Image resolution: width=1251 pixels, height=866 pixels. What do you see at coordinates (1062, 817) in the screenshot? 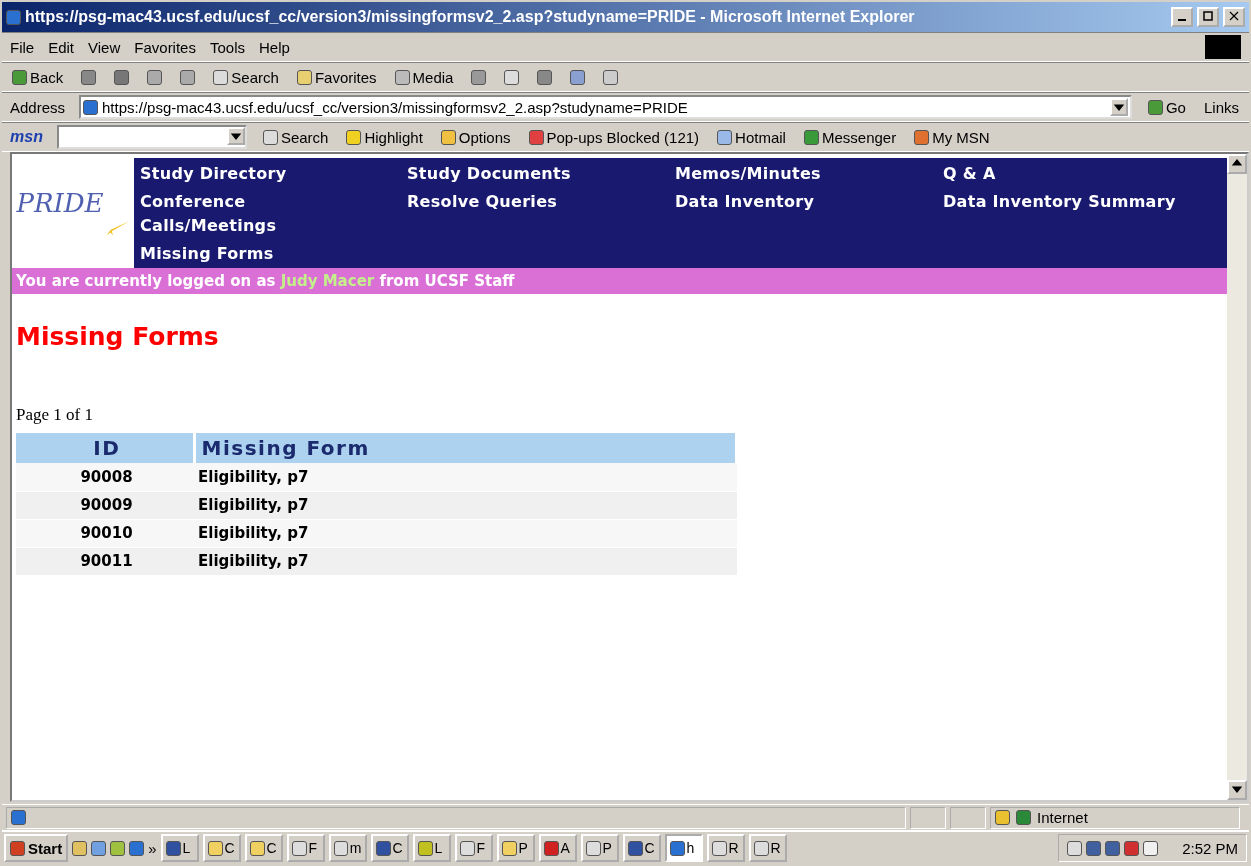
I see `zone-label: Internet` at bounding box center [1062, 817].